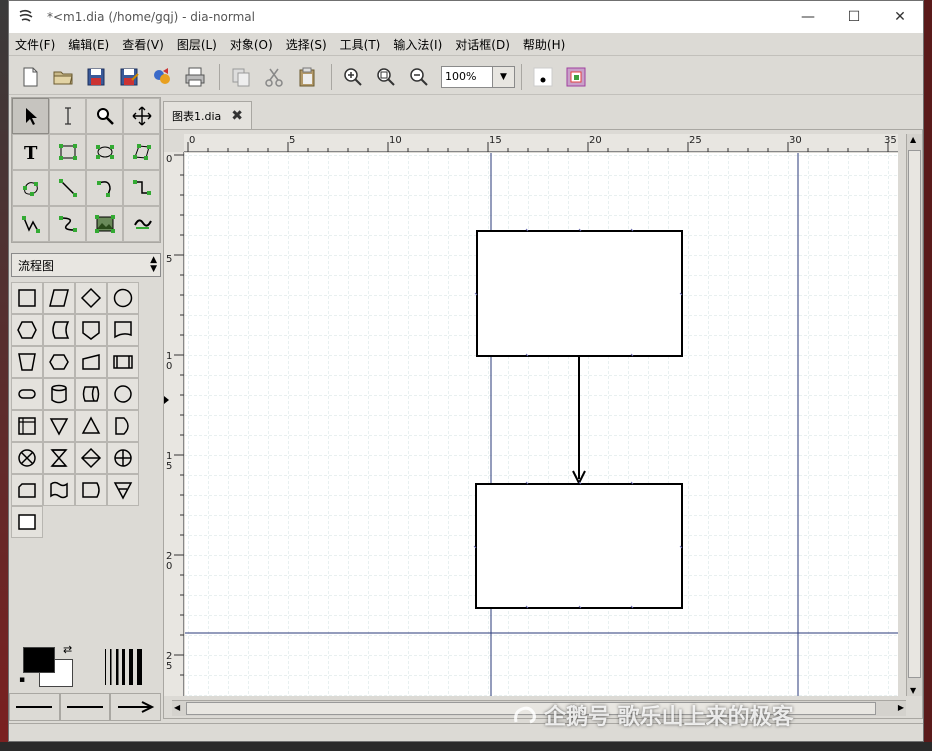 The image size is (932, 751). I want to click on menu-edit: 编辑(E), so click(88, 44).